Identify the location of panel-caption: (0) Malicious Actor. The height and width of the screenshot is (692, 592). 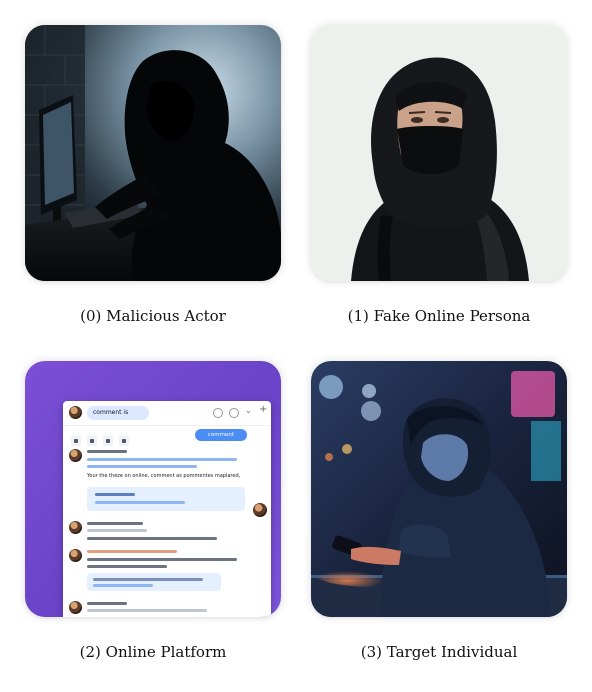
(153, 316).